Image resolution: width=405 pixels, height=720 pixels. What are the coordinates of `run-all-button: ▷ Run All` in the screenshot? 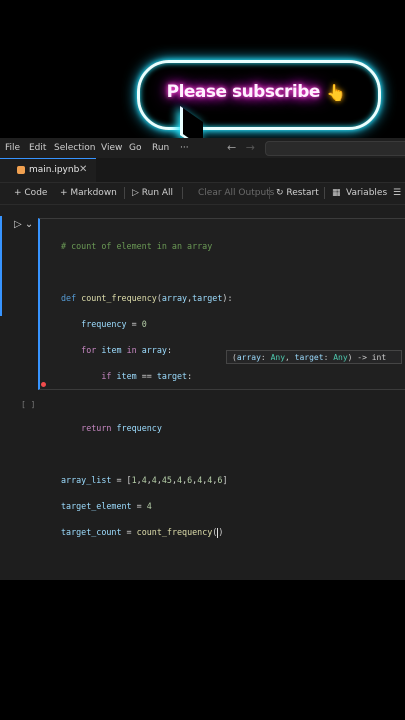 It's located at (152, 193).